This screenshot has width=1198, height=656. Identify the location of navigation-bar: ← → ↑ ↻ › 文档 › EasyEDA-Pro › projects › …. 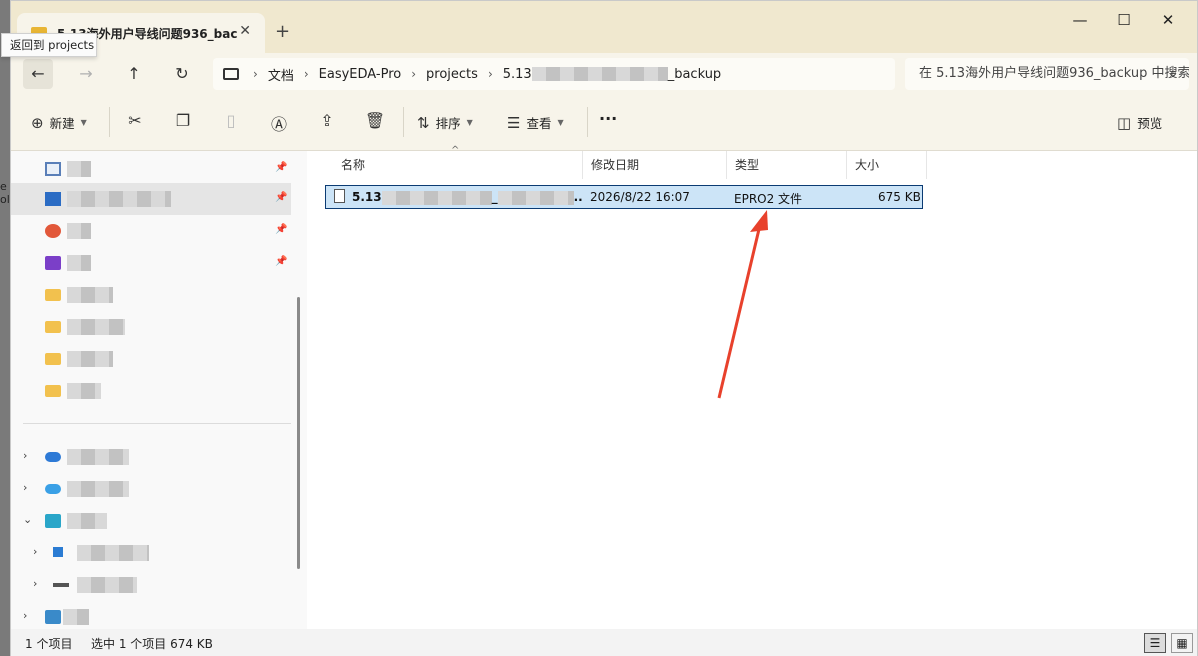
(604, 74).